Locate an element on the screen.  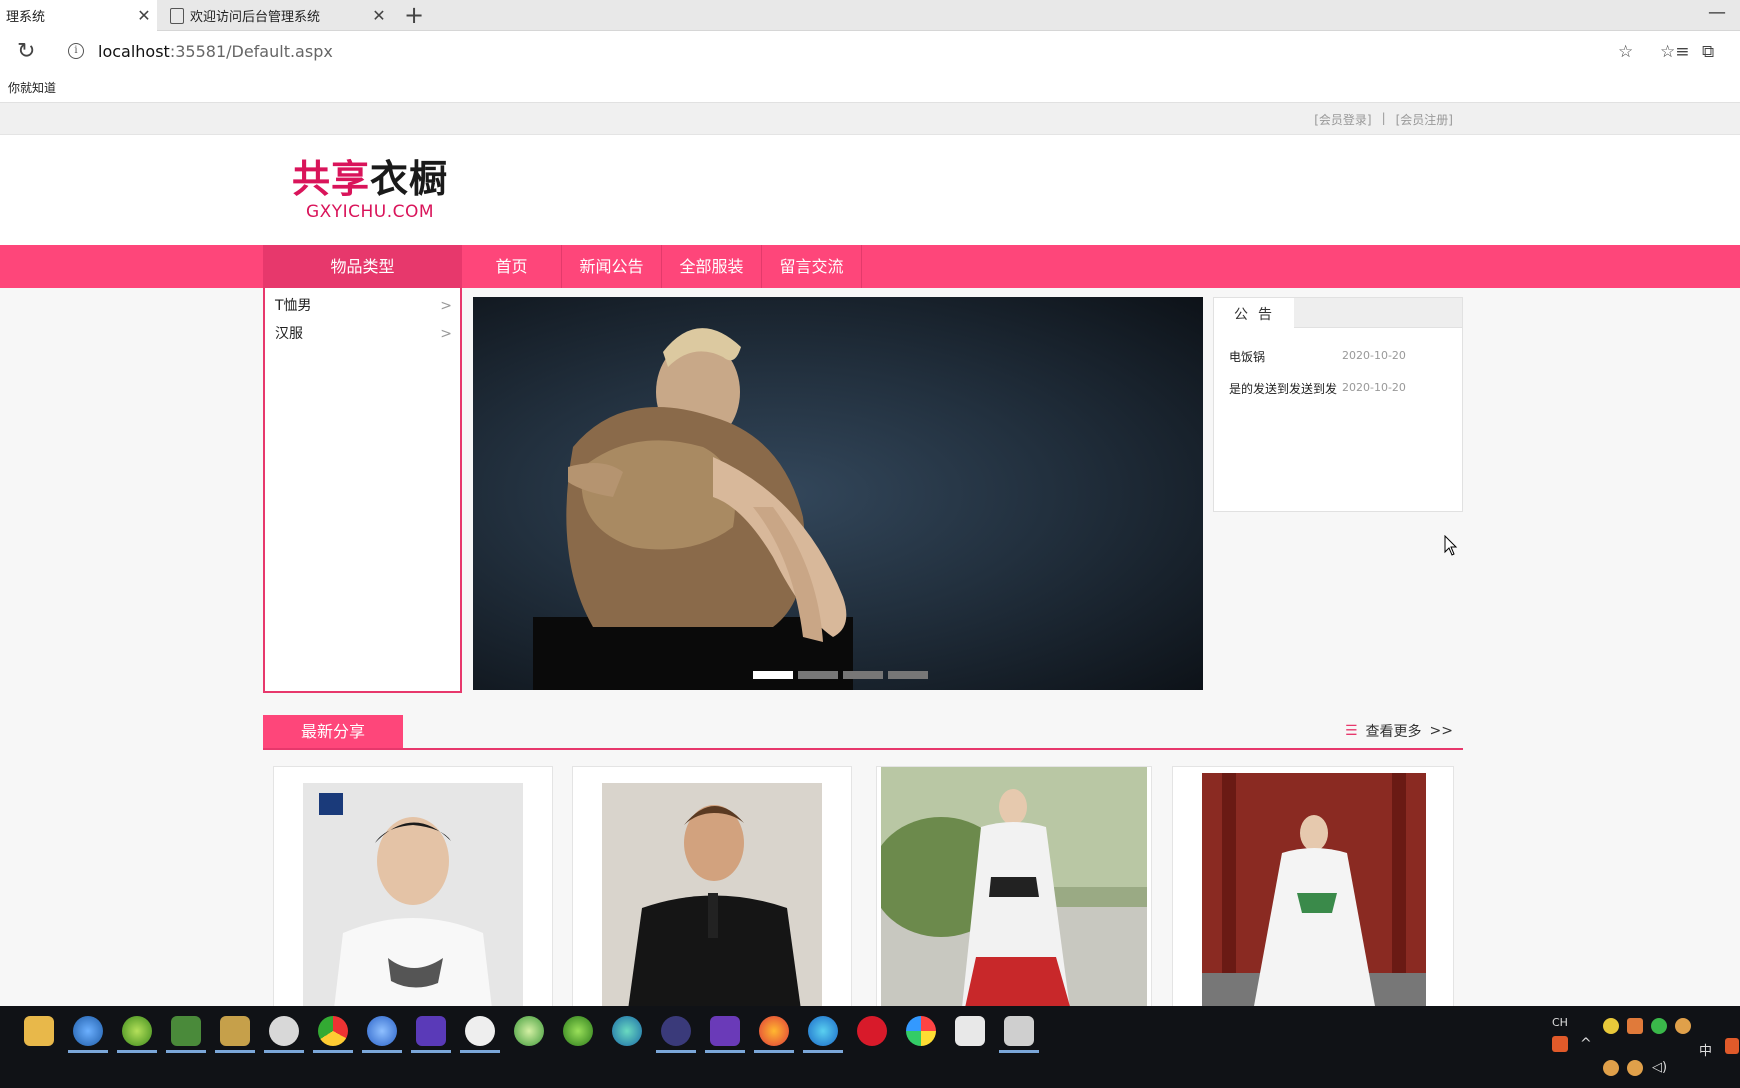
ide-icon is located at coordinates (431, 1031).